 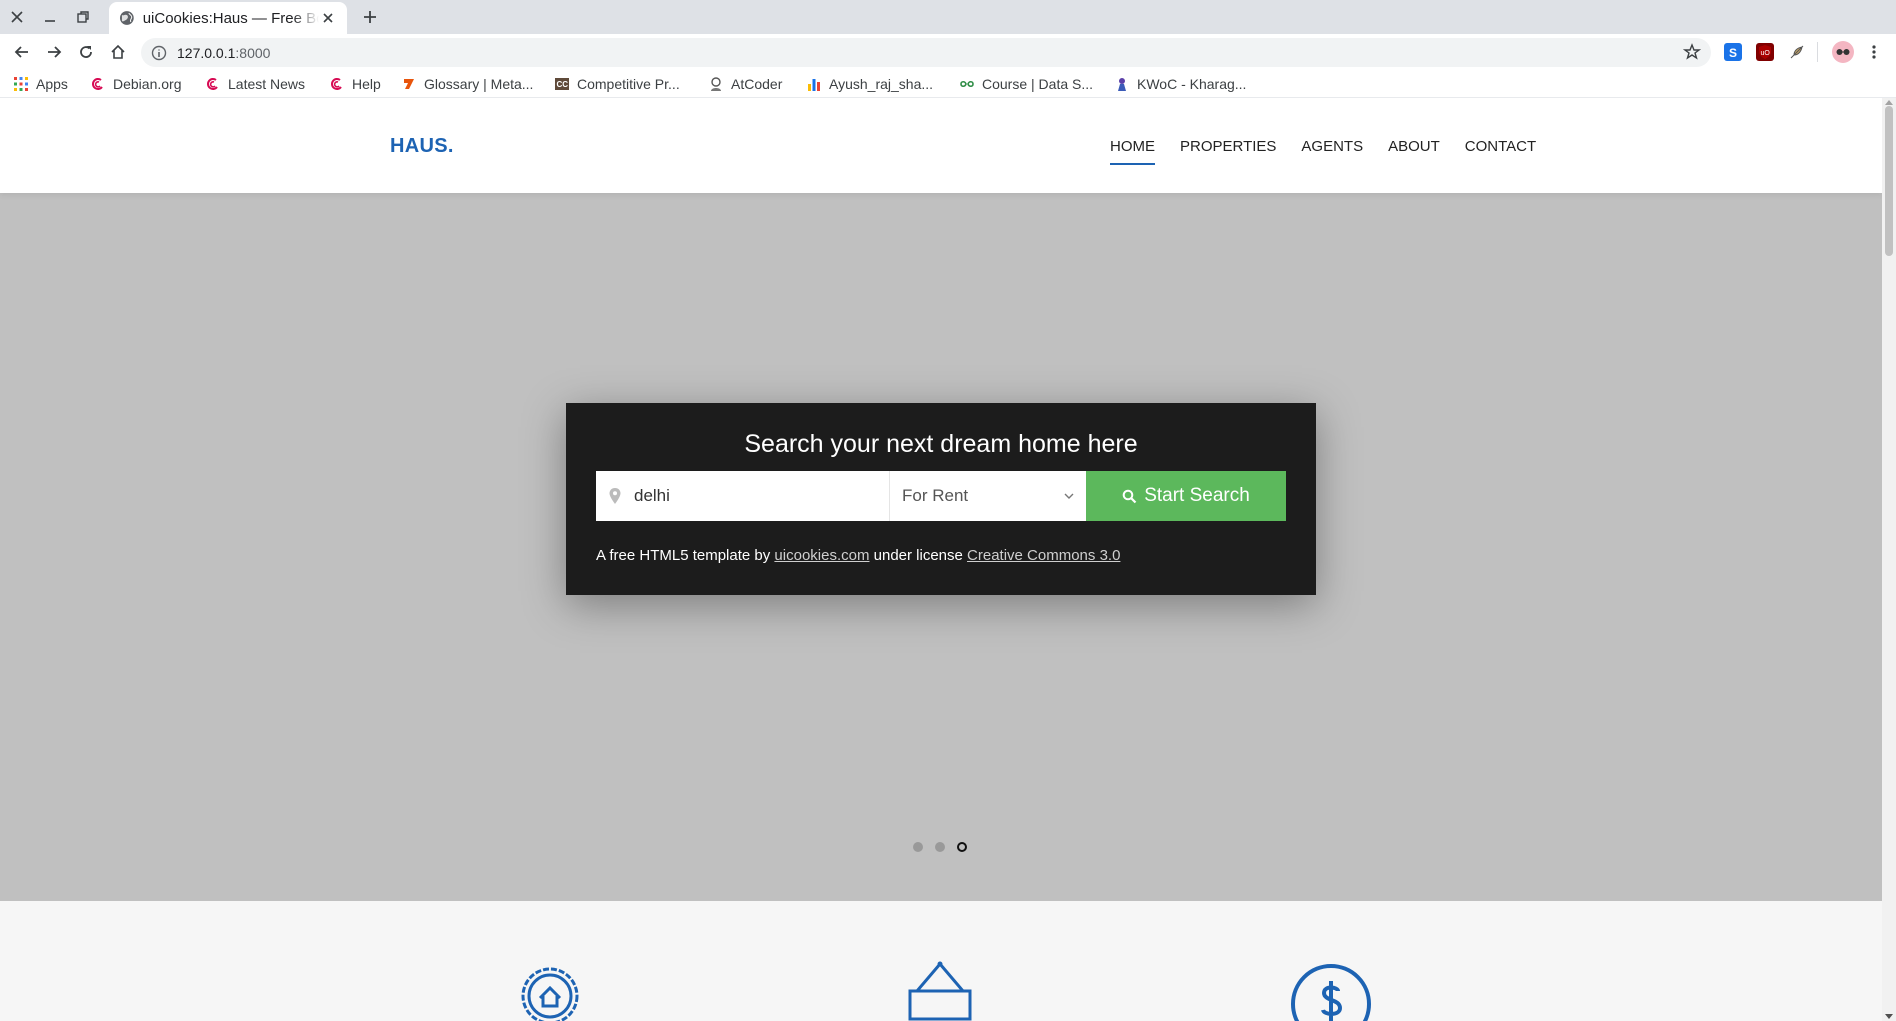 What do you see at coordinates (1692, 52) in the screenshot?
I see `bookmark-star-icon` at bounding box center [1692, 52].